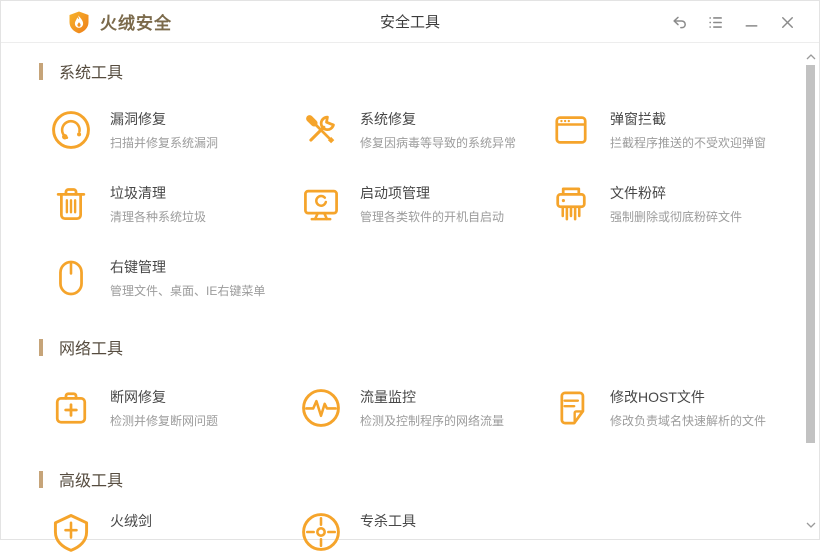 This screenshot has width=820, height=554. Describe the element at coordinates (429, 480) in the screenshot. I see `section-header: 高级工具` at that location.